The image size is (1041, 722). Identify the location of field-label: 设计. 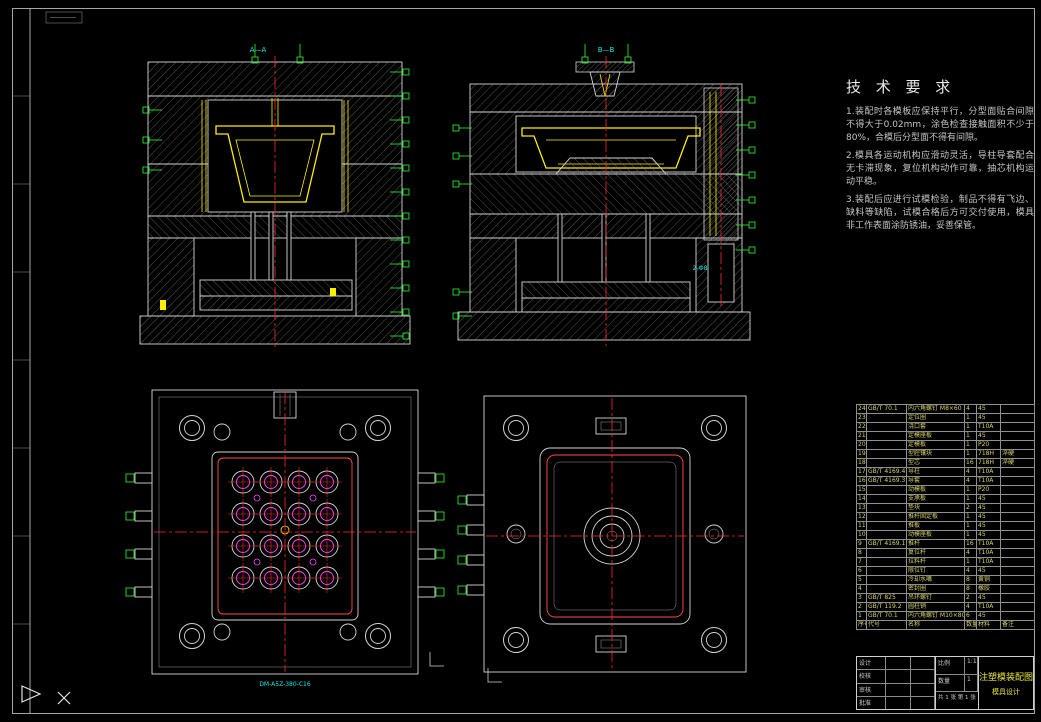
(871, 663).